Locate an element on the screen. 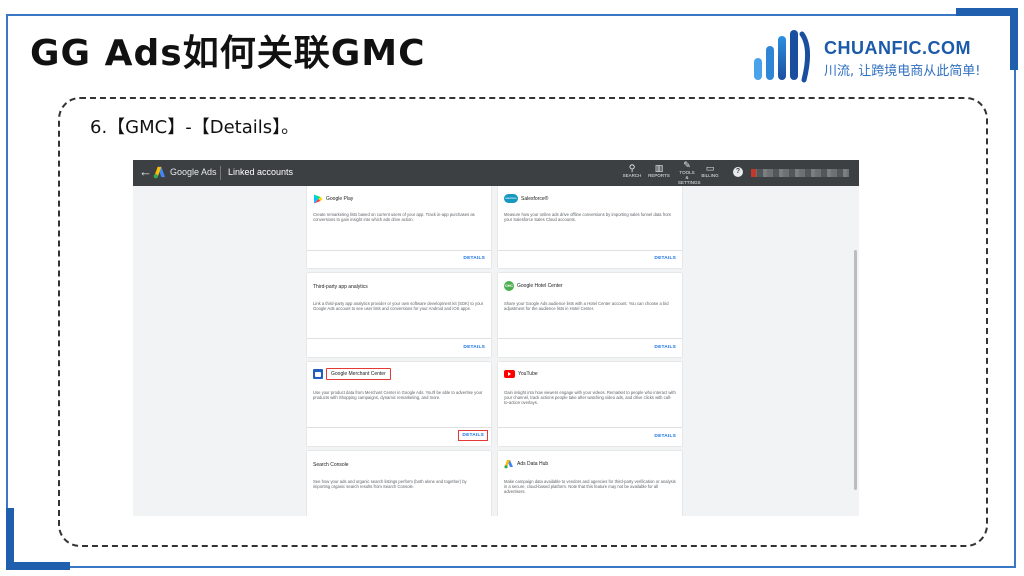 The height and width of the screenshot is (576, 1024). reports-icon: ▥ is located at coordinates (659, 168).